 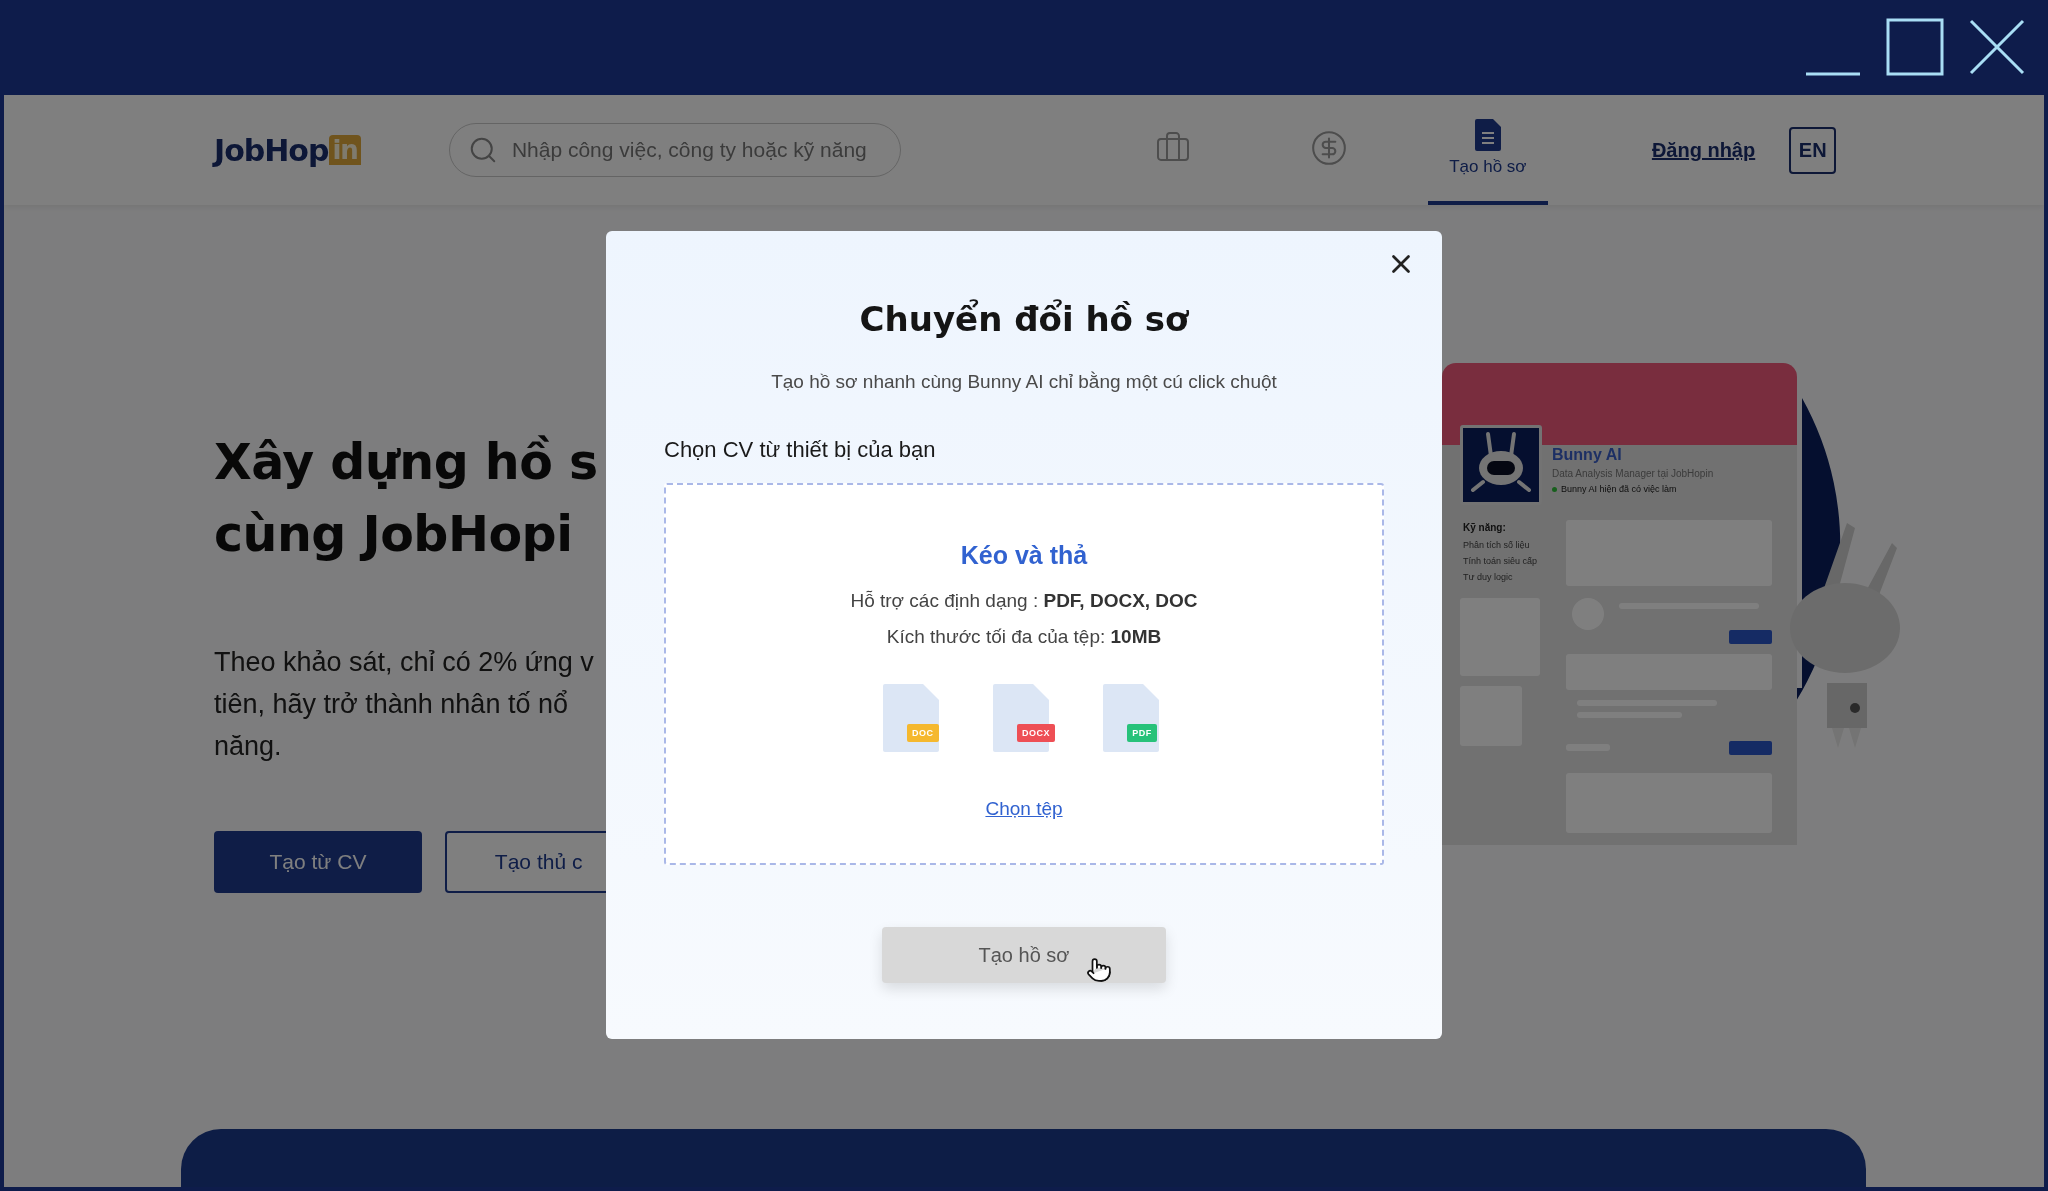 What do you see at coordinates (287, 150) in the screenshot?
I see `logo: JobHop in` at bounding box center [287, 150].